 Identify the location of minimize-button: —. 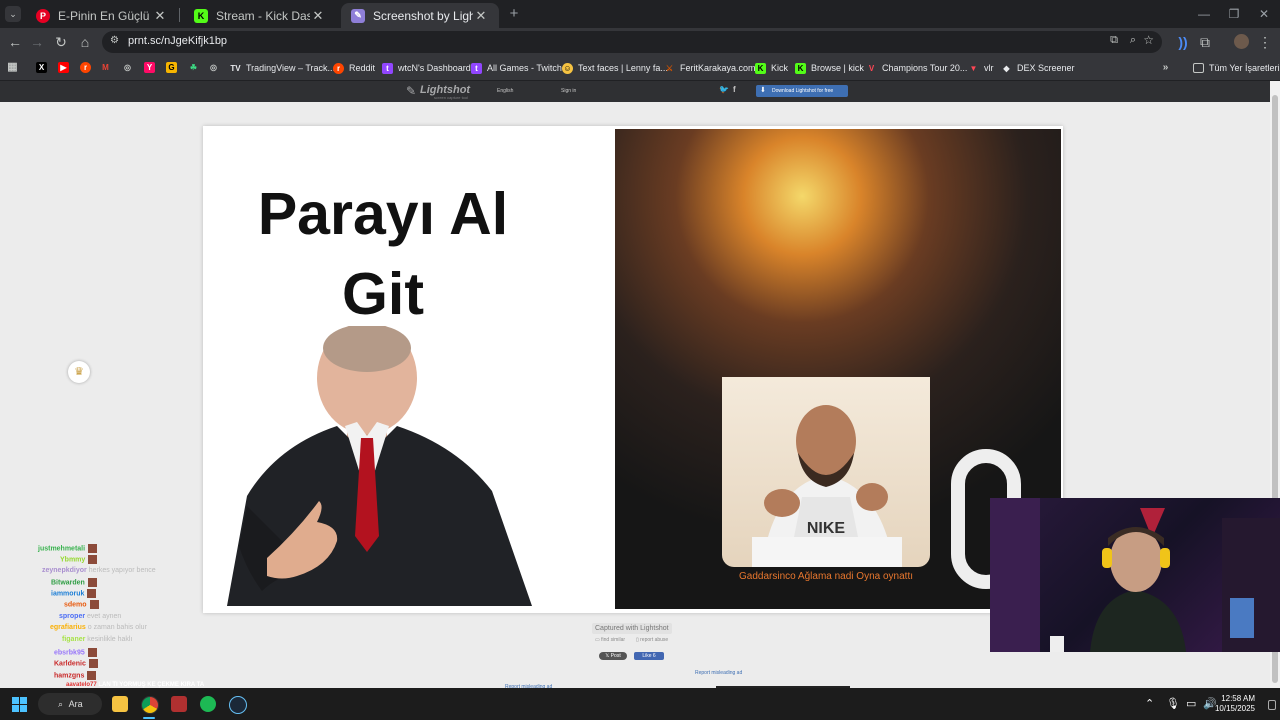
(1204, 14).